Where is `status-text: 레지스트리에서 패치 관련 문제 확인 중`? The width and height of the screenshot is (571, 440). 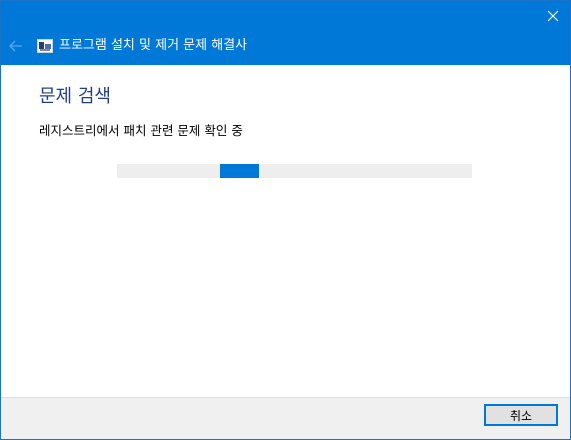 status-text: 레지스트리에서 패치 관련 문제 확인 중 is located at coordinates (141, 130).